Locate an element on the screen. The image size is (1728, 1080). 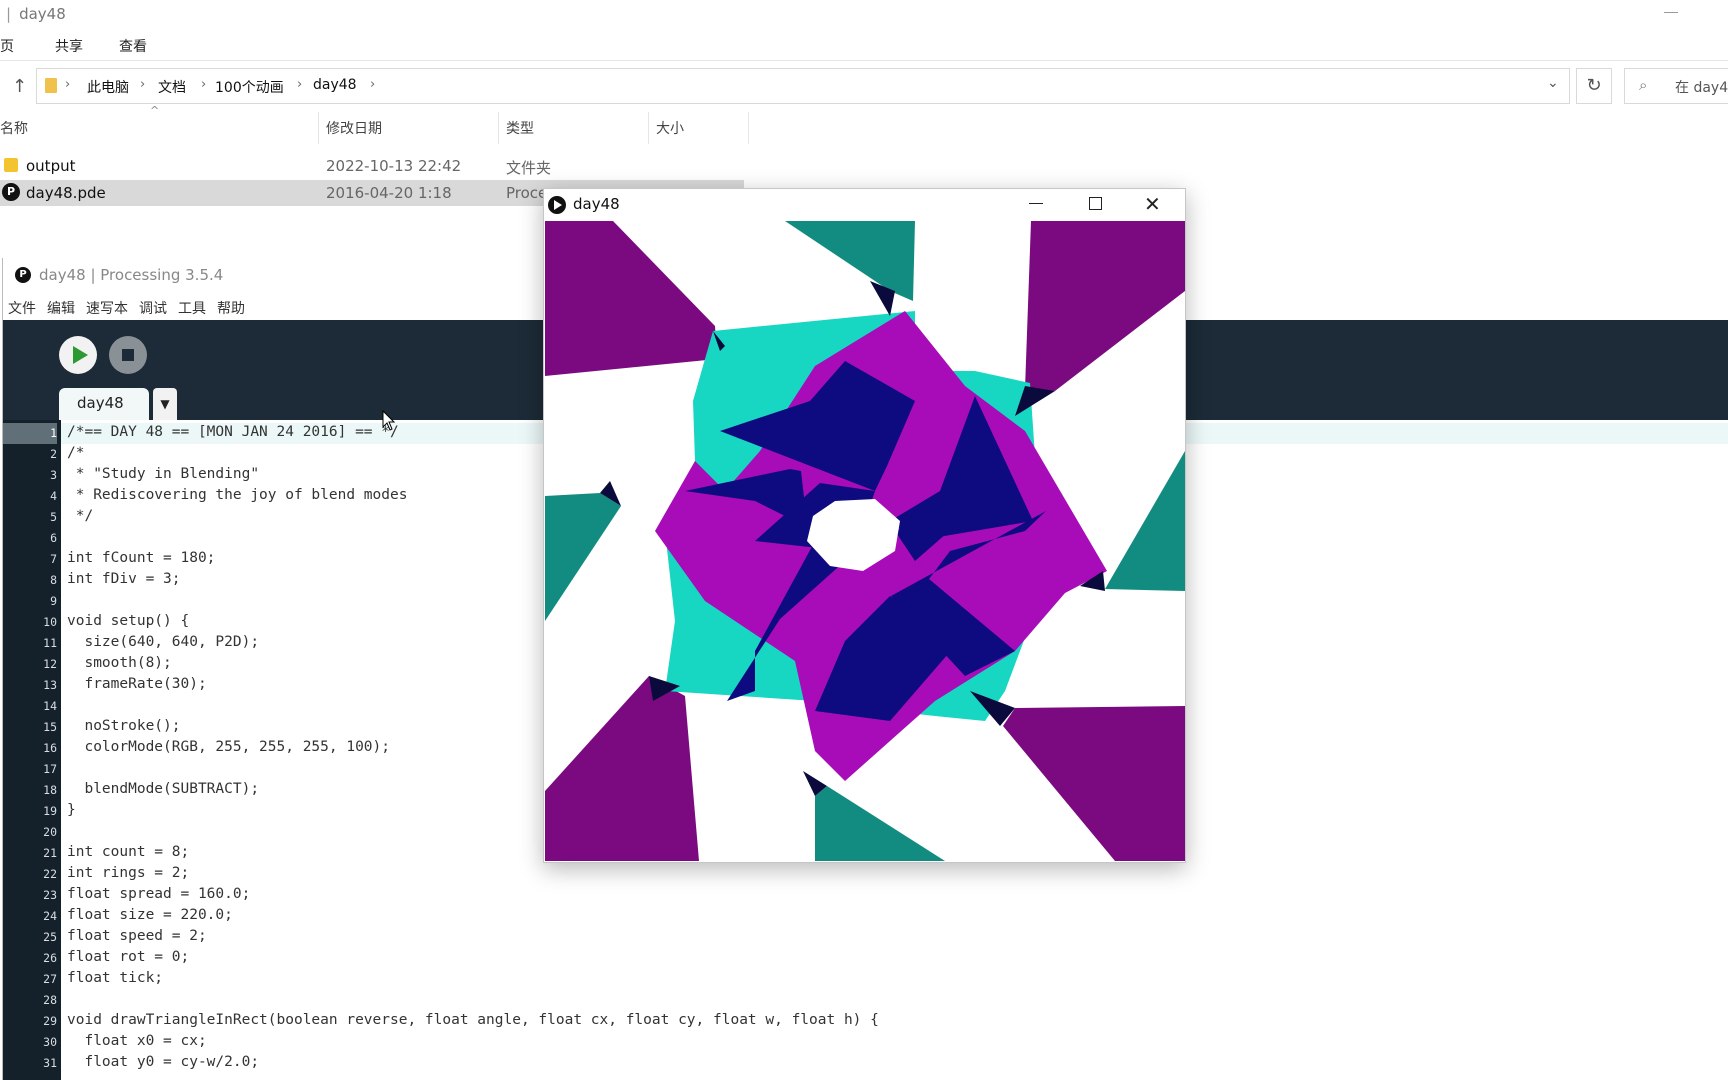
line-number: 26 is located at coordinates (50, 958).